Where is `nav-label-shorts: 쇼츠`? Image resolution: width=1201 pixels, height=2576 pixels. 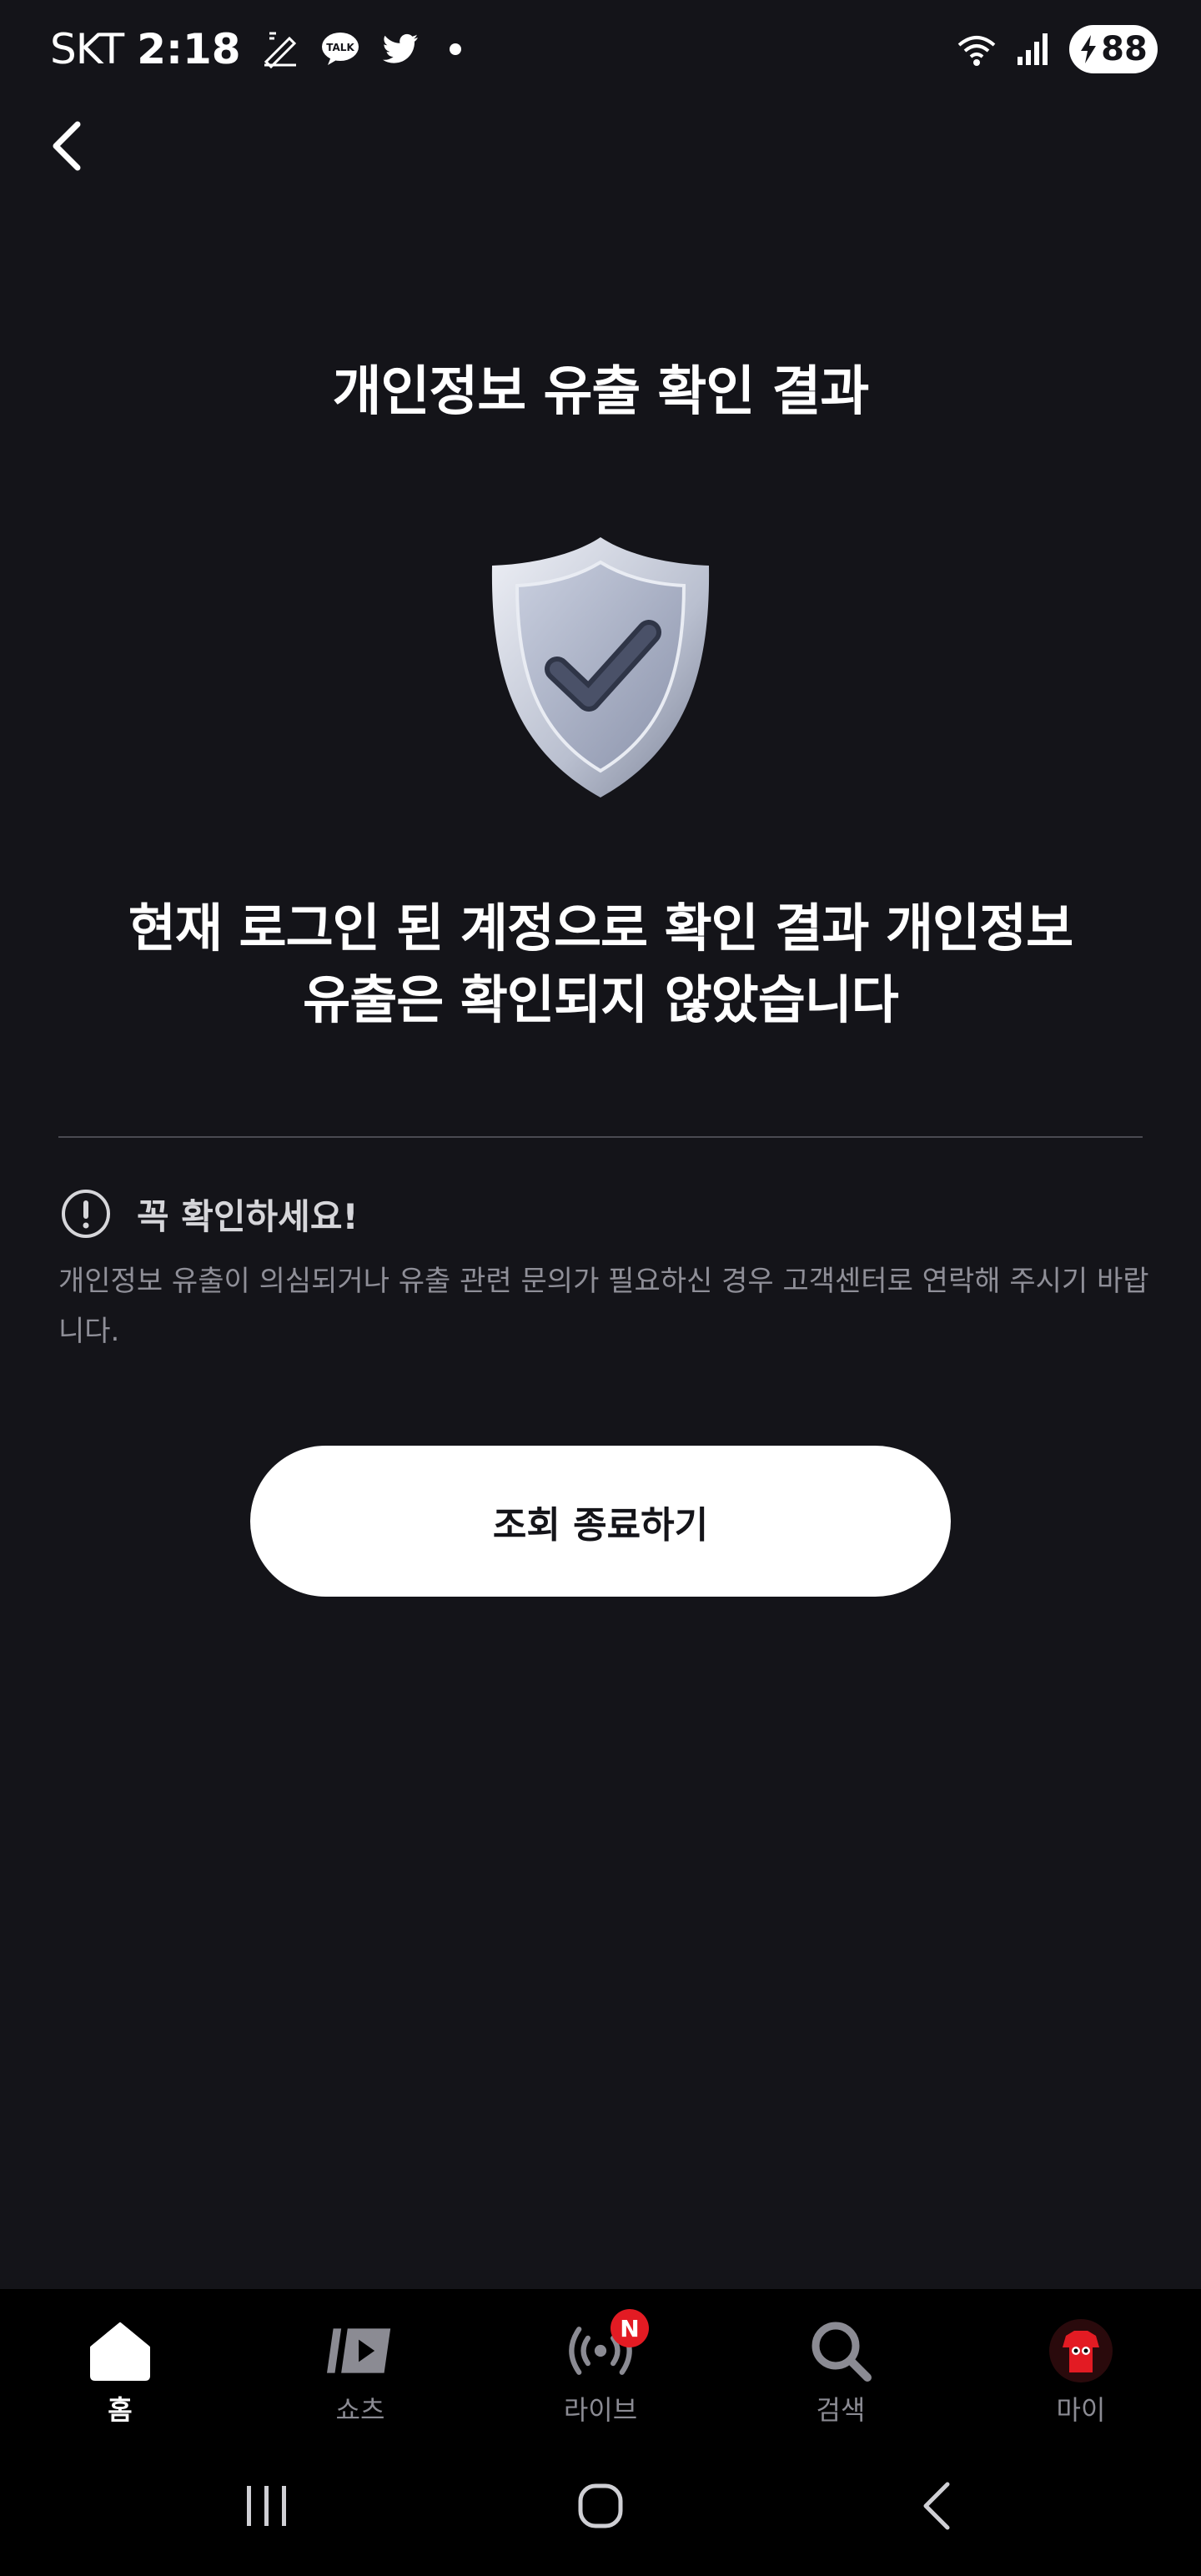 nav-label-shorts: 쇼츠 is located at coordinates (360, 2410).